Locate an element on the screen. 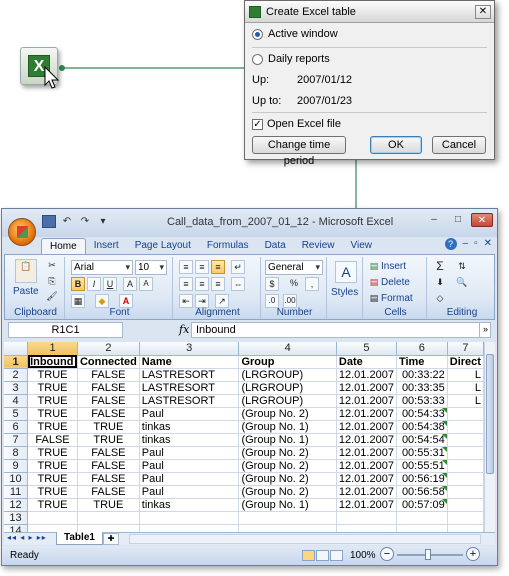 The height and width of the screenshot is (576, 509). row-header: 14 is located at coordinates (16, 528).